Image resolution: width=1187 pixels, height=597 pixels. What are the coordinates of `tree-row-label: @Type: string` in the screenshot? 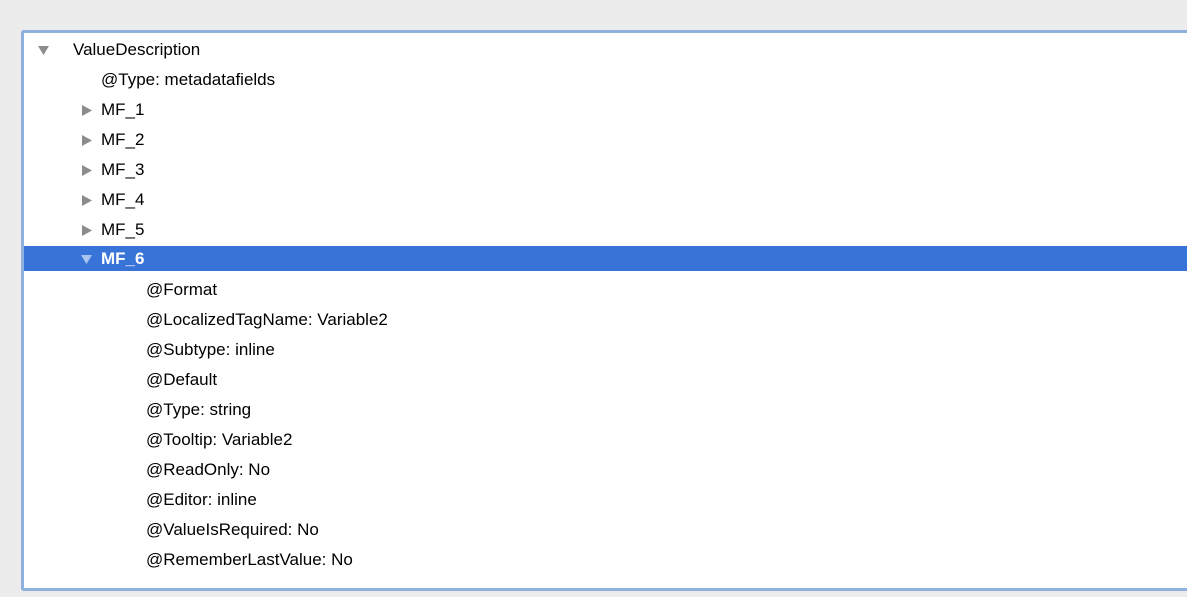 It's located at (199, 409).